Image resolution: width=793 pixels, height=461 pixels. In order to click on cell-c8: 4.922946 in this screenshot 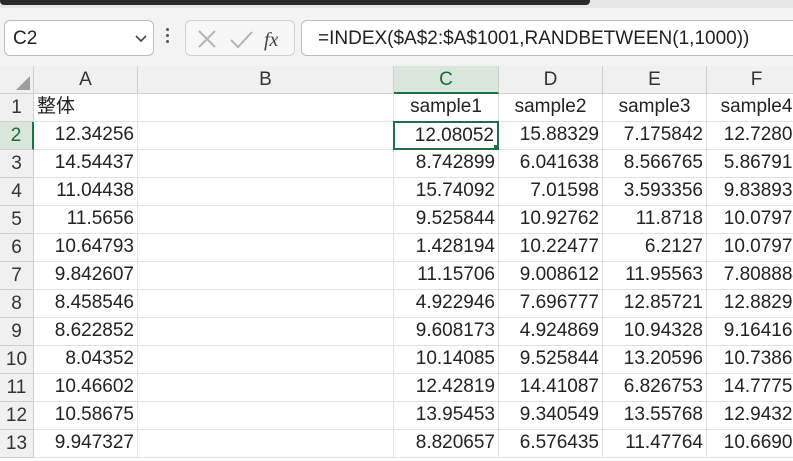, I will do `click(446, 304)`.